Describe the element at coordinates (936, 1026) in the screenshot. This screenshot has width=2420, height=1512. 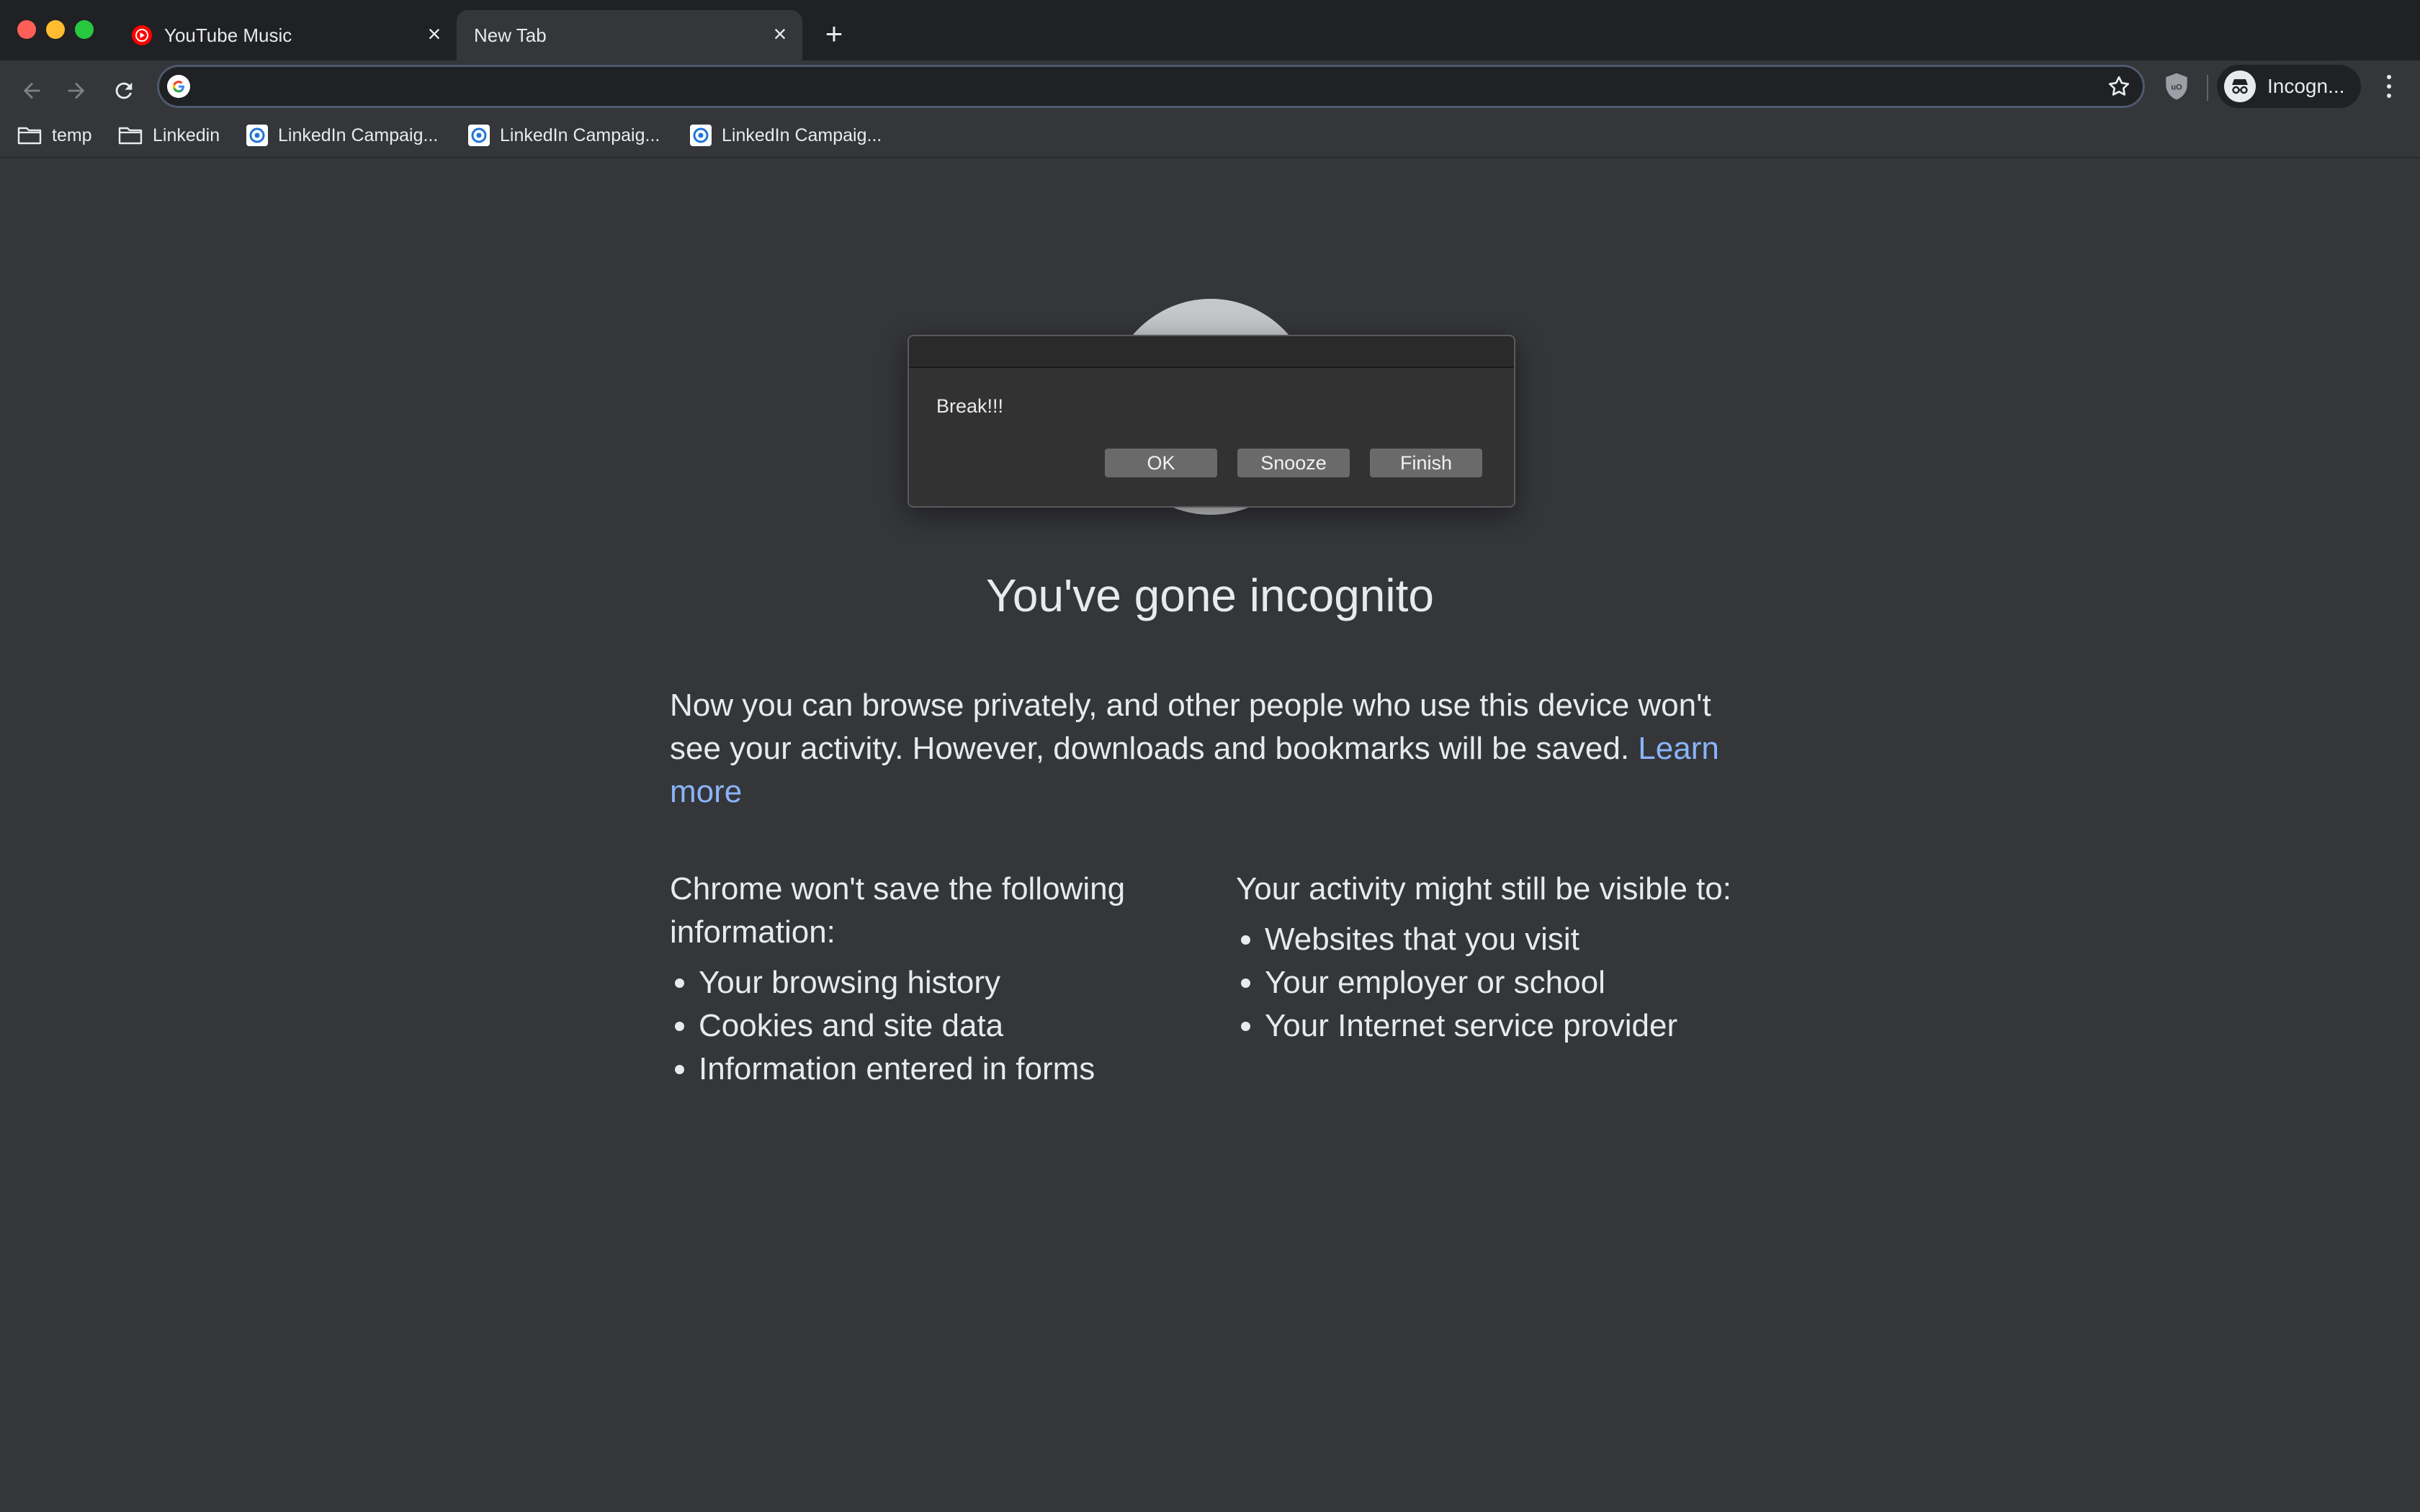
I see `list-item: Cookies and site data` at that location.